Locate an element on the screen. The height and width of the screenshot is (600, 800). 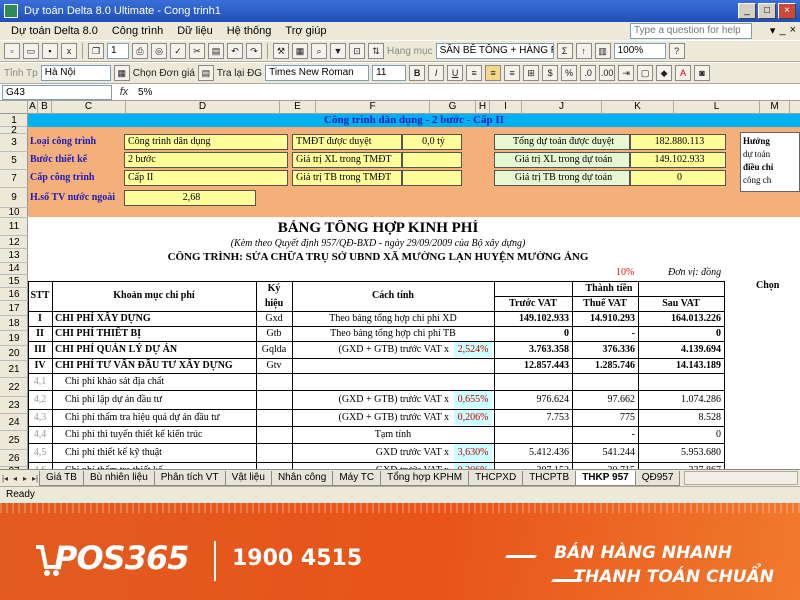
align-center-icon: ≡ is located at coordinates (493, 73).